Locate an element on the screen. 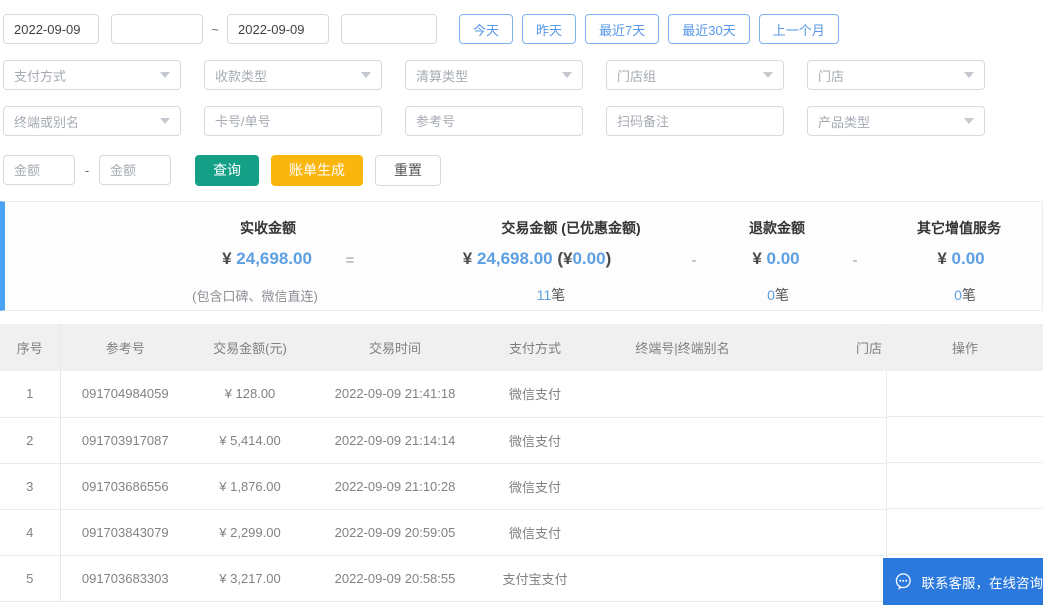 Image resolution: width=1043 pixels, height=605 pixels. header-time: 交易时间 is located at coordinates (395, 347).